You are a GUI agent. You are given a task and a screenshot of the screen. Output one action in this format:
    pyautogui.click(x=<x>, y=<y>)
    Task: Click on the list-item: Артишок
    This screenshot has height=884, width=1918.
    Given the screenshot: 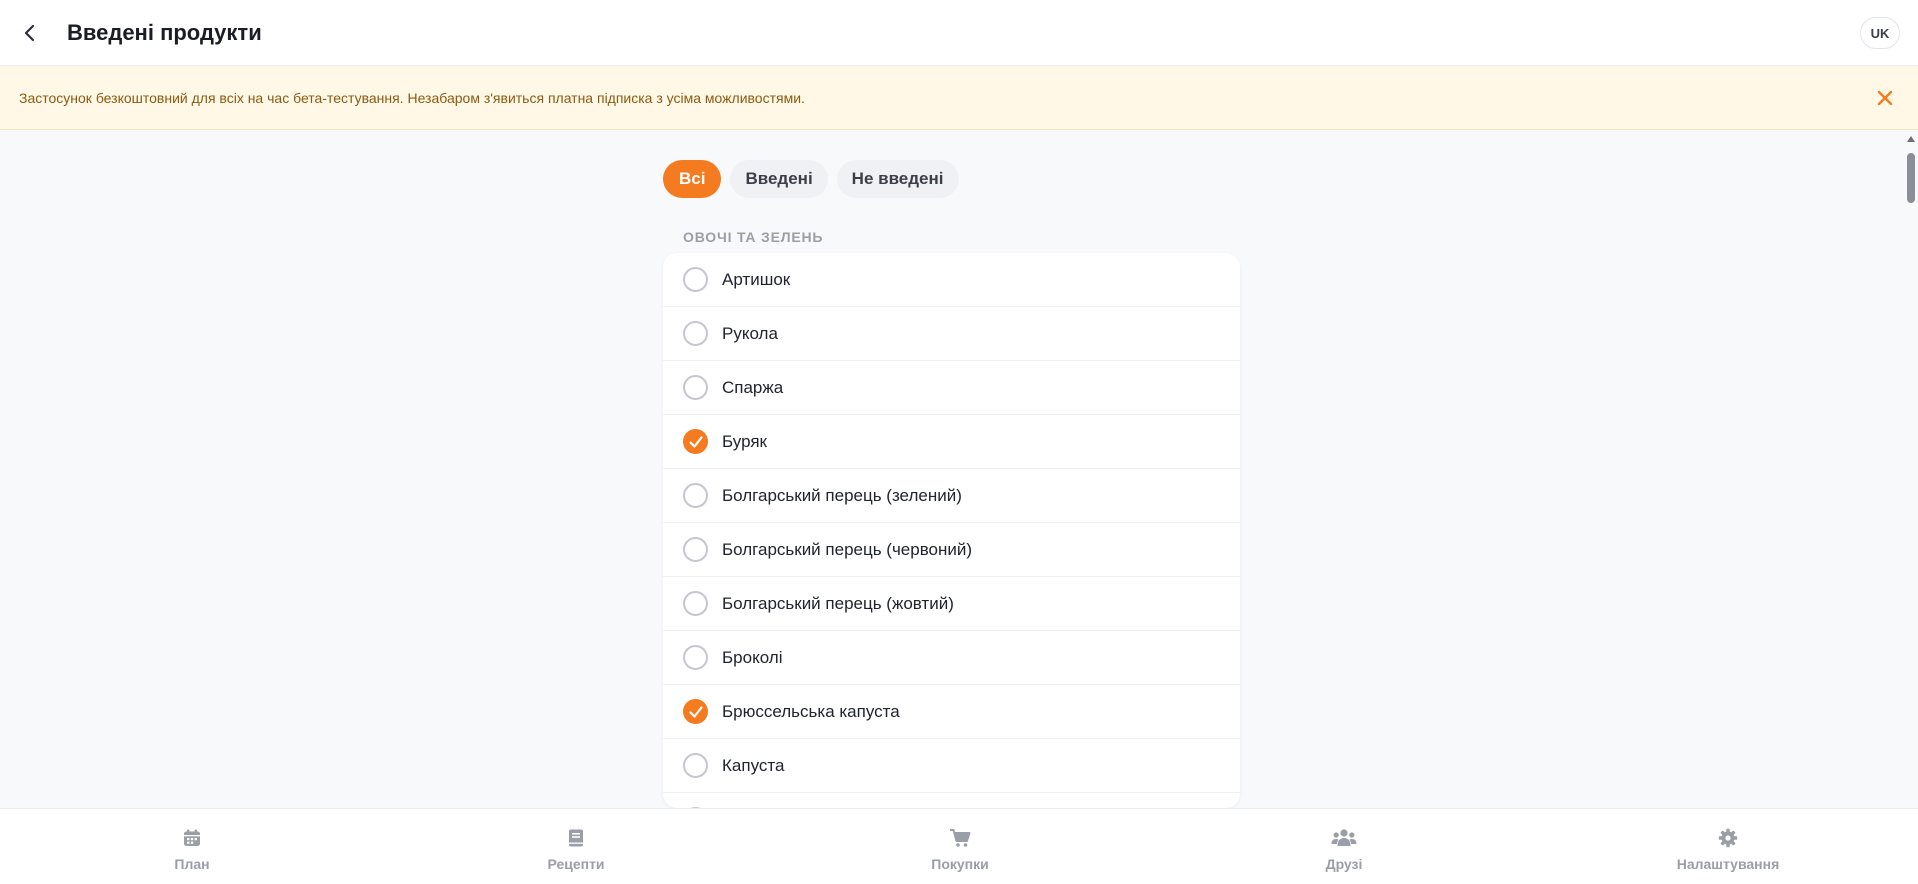 What is the action you would take?
    pyautogui.click(x=951, y=280)
    